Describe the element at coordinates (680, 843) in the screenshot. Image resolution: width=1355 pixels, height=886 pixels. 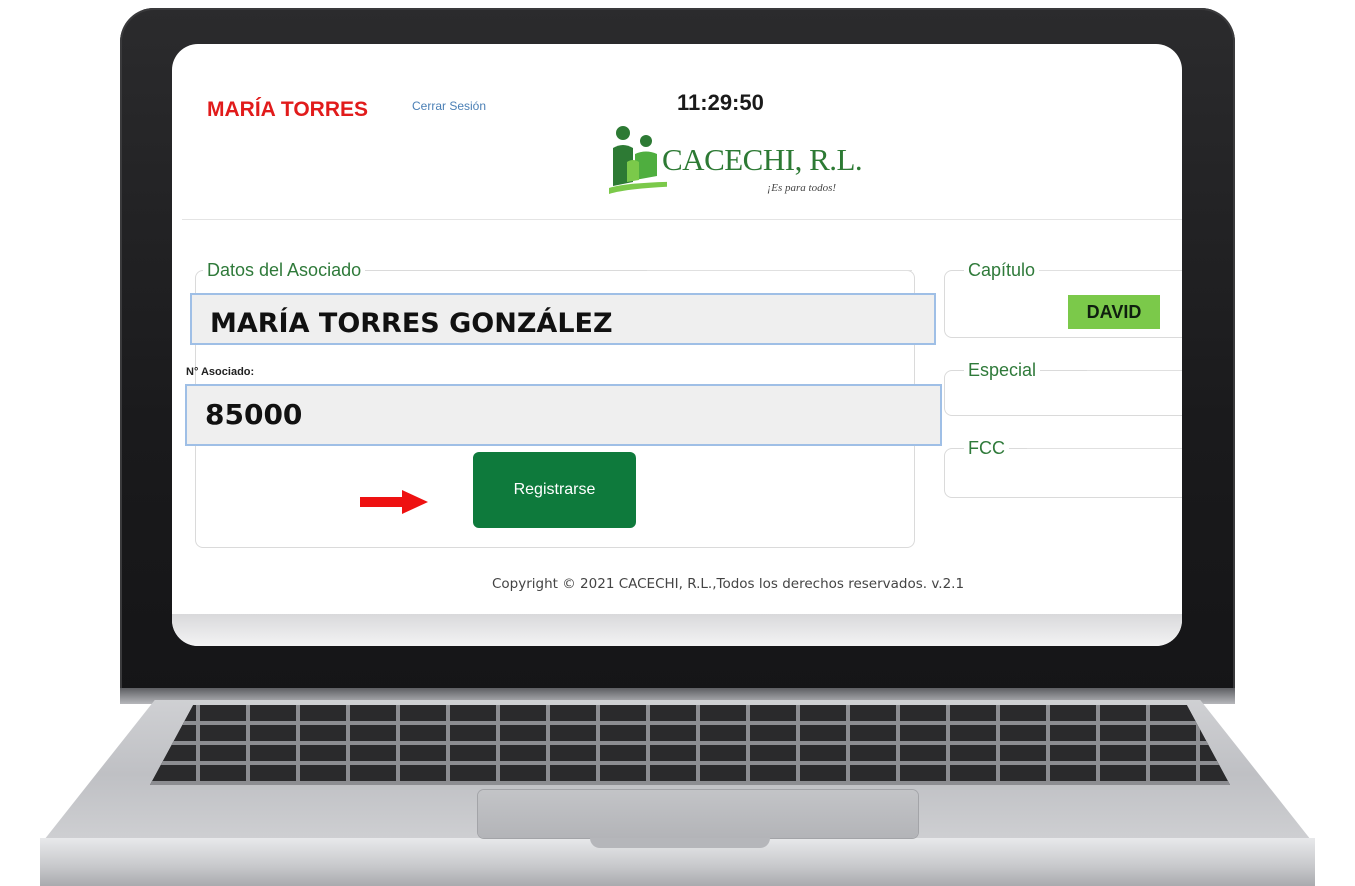
I see `laptop-notch` at that location.